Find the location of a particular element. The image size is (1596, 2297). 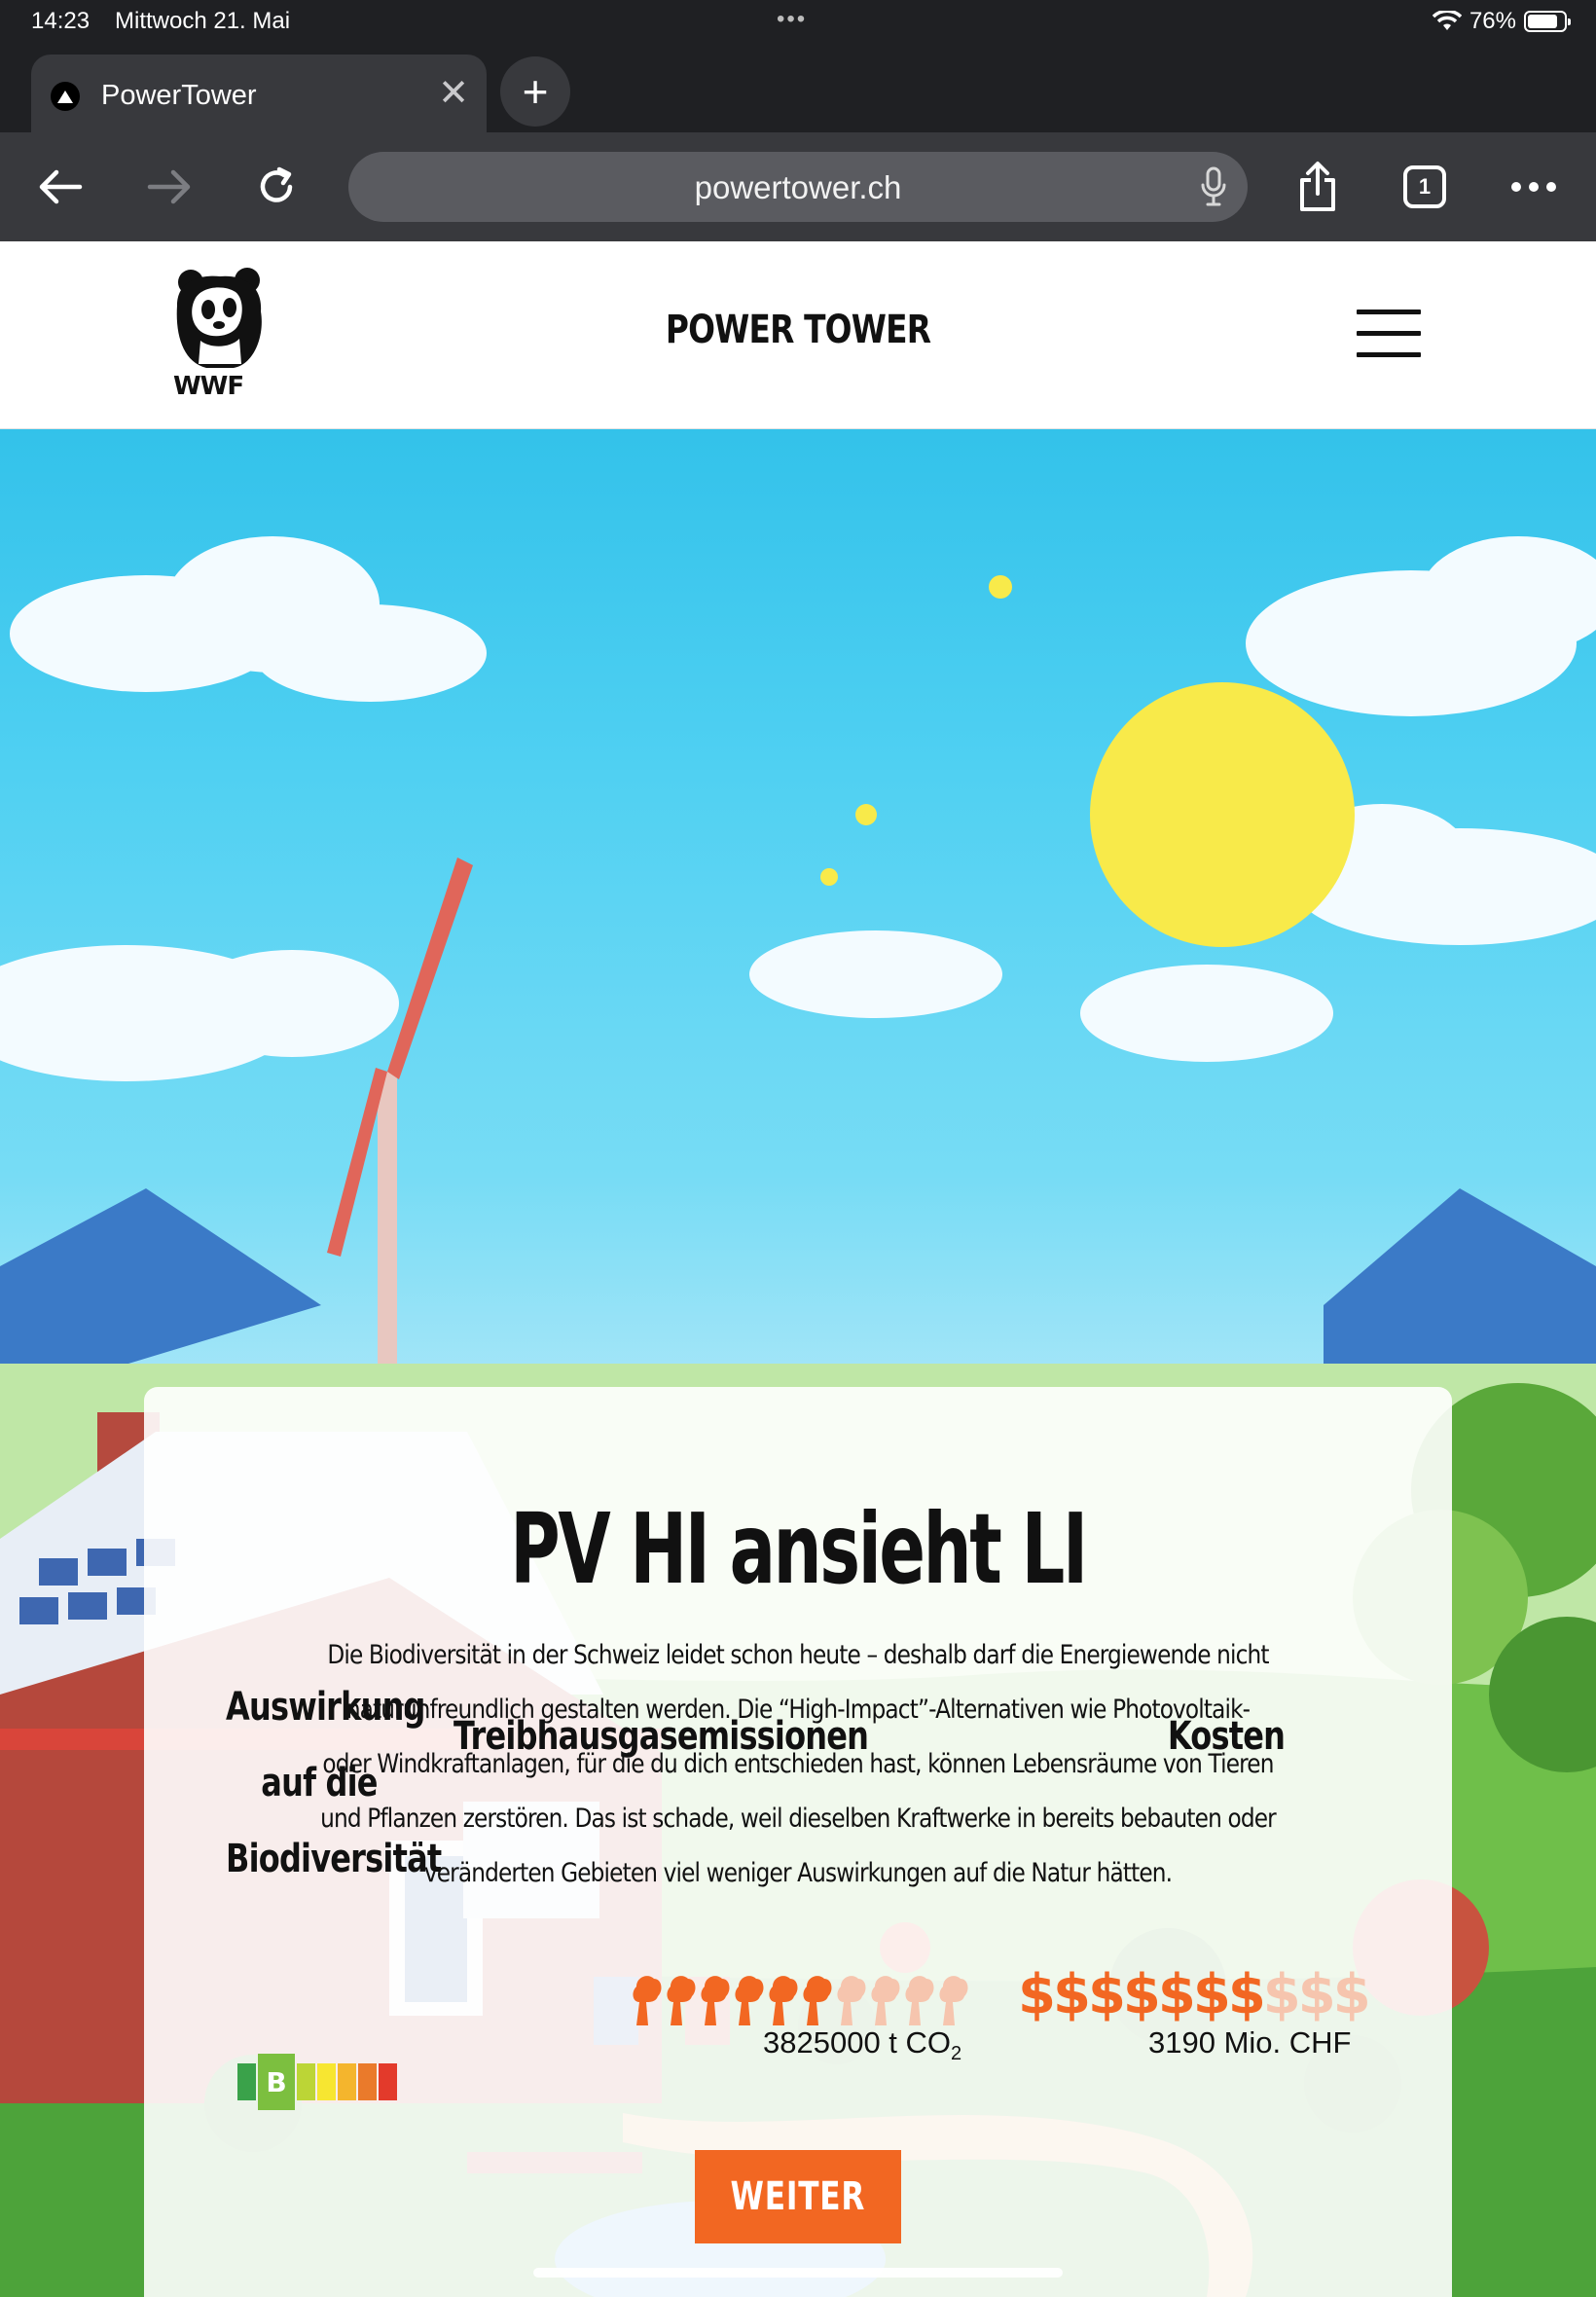

tab-strip: PowerTower ✕ + is located at coordinates (798, 89).